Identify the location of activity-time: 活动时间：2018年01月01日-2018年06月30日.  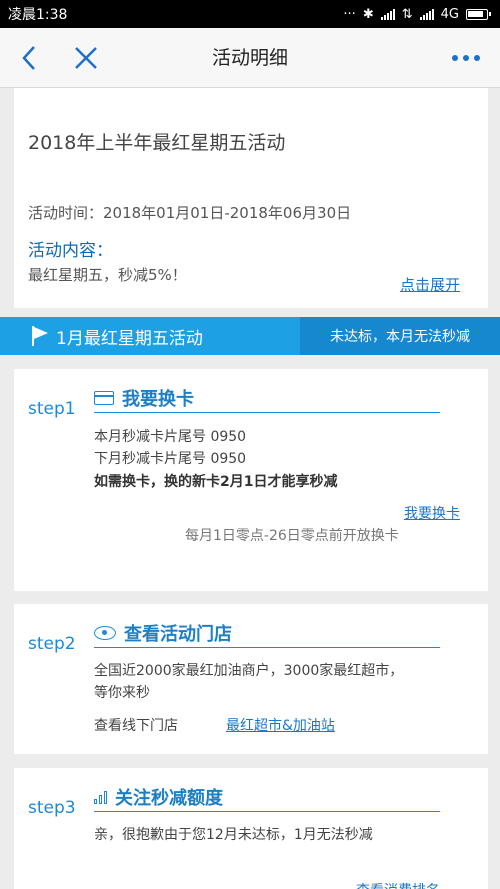
(190, 213).